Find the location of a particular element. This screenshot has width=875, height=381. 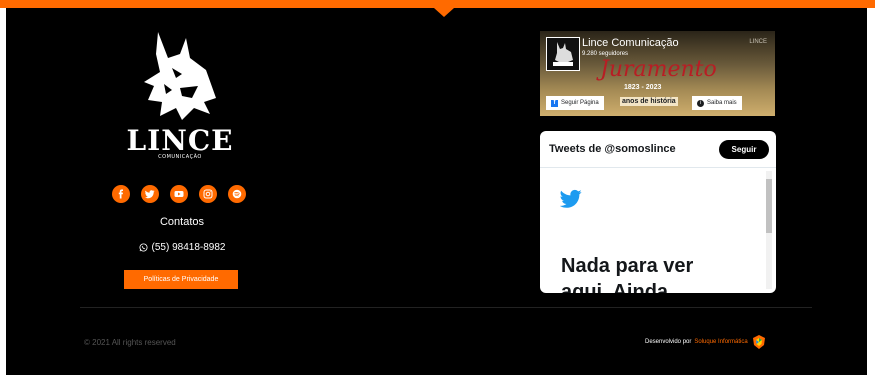

phone-contact: (55) 98418-8982 is located at coordinates (182, 247).